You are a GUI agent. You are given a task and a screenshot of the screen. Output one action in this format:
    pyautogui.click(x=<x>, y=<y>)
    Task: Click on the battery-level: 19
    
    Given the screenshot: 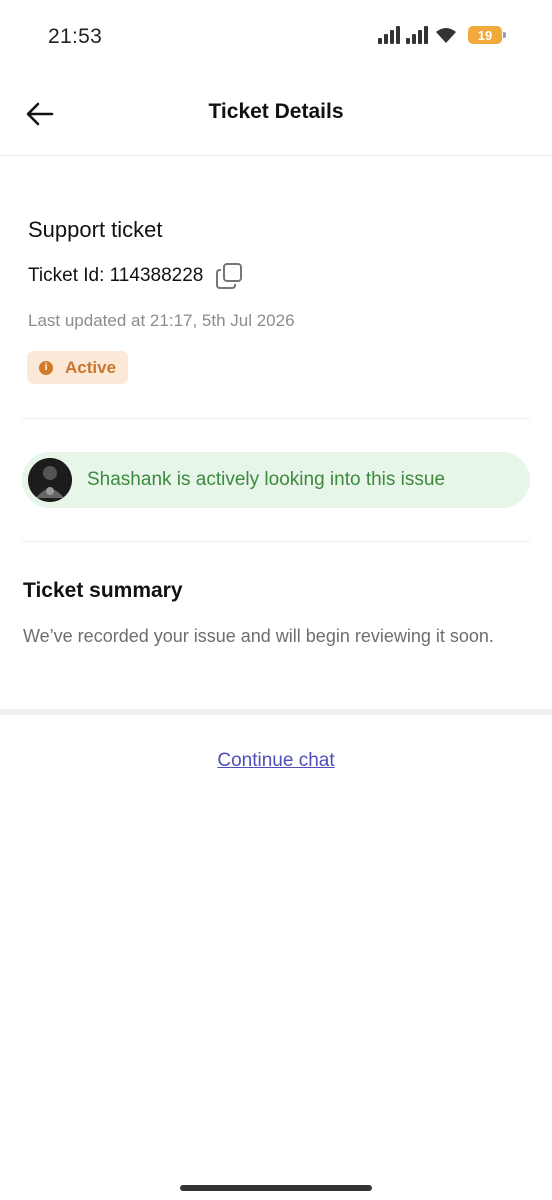 What is the action you would take?
    pyautogui.click(x=485, y=35)
    